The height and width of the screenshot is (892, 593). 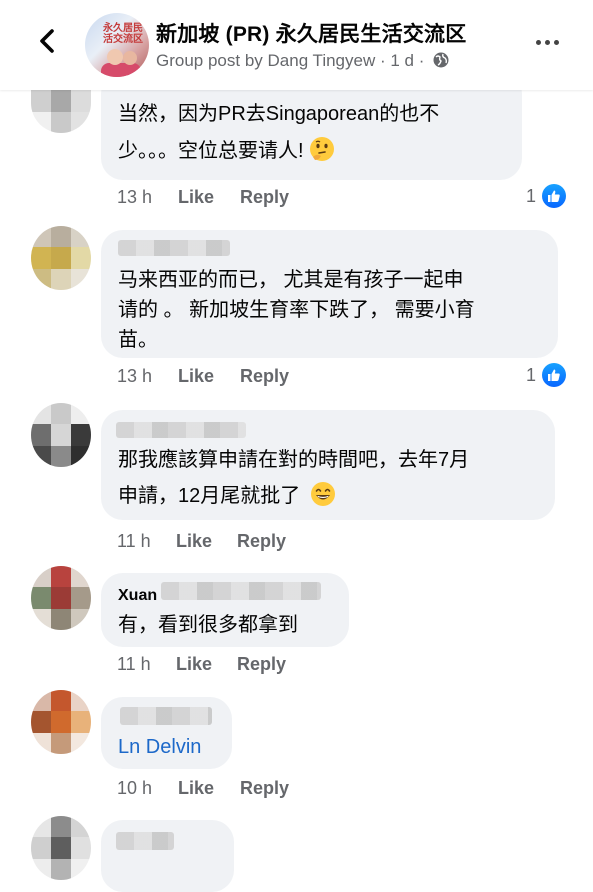 I want to click on comment-bubble: Ln Delvin, so click(x=166, y=733).